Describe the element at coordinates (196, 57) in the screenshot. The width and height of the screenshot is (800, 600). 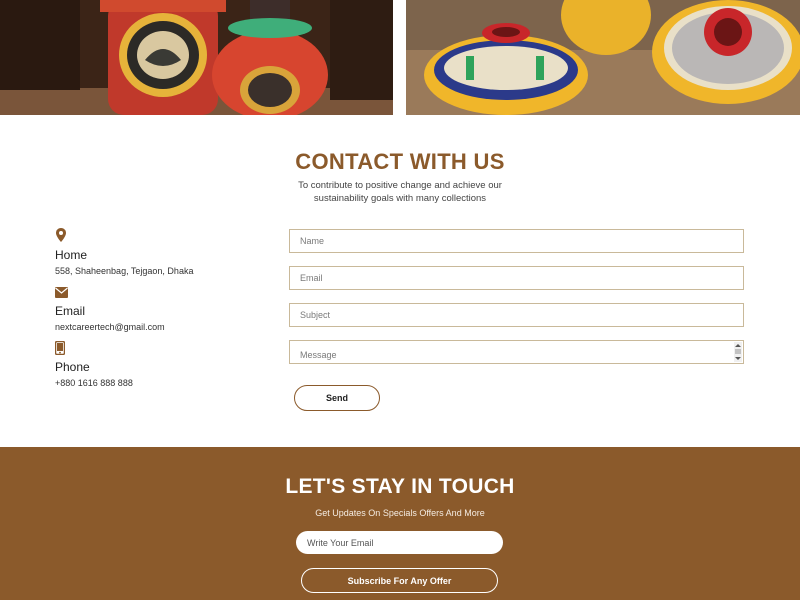
I see `decorated-vases-image` at that location.